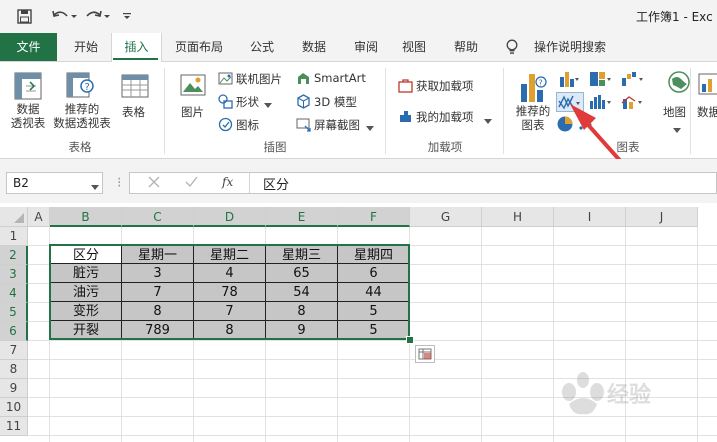 The height and width of the screenshot is (442, 717). I want to click on lightbulb-icon, so click(512, 48).